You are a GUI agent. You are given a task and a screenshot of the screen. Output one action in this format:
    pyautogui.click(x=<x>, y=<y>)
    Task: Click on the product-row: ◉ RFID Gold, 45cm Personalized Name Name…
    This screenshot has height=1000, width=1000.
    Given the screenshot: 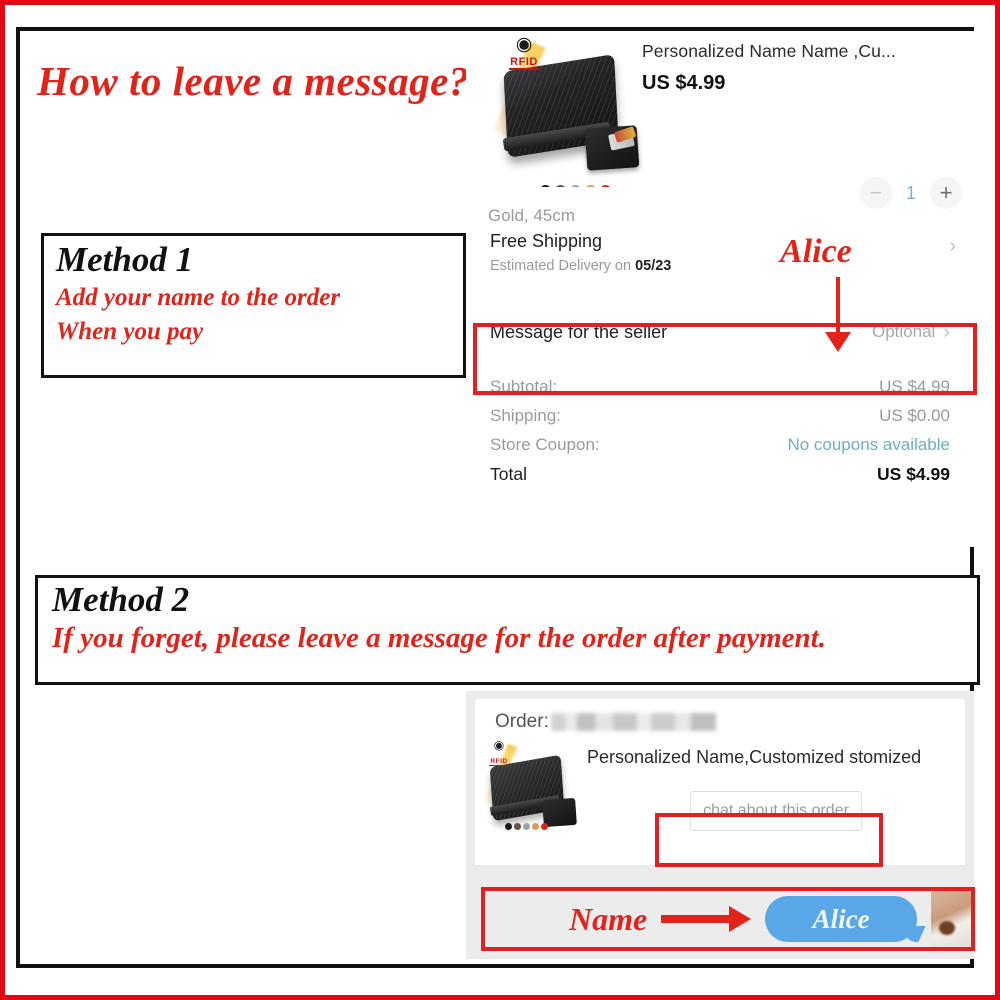 What is the action you would take?
    pyautogui.click(x=720, y=129)
    